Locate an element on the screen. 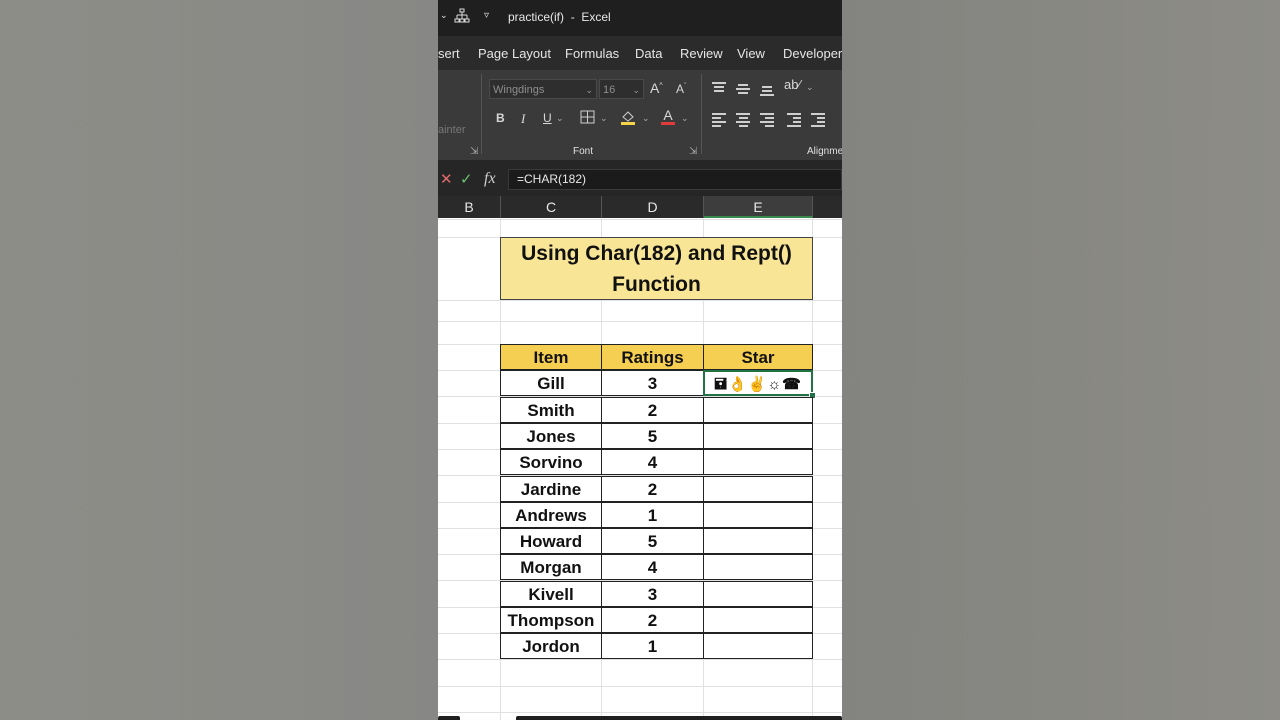 The image size is (1280, 720). item-cell: Jardine is located at coordinates (551, 489).